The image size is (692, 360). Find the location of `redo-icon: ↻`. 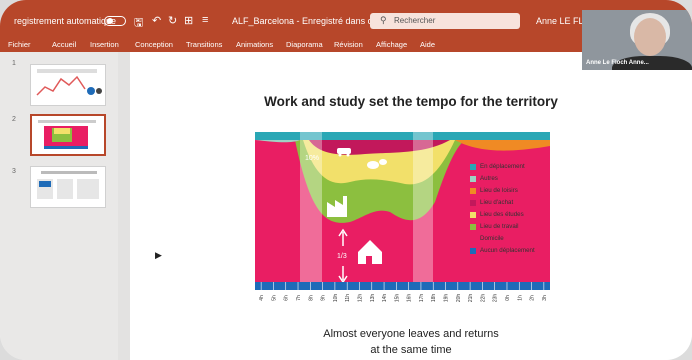

redo-icon: ↻ is located at coordinates (172, 20).